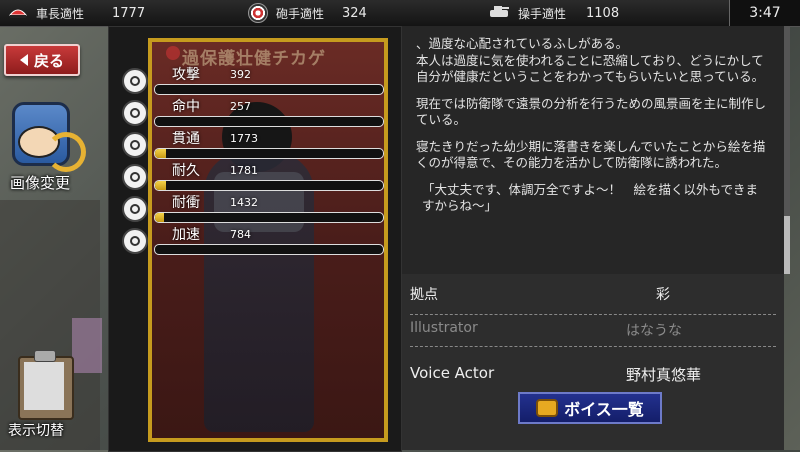 The image size is (800, 452). What do you see at coordinates (36, 430) in the screenshot?
I see `toggle-display-label: 表示切替` at bounding box center [36, 430].